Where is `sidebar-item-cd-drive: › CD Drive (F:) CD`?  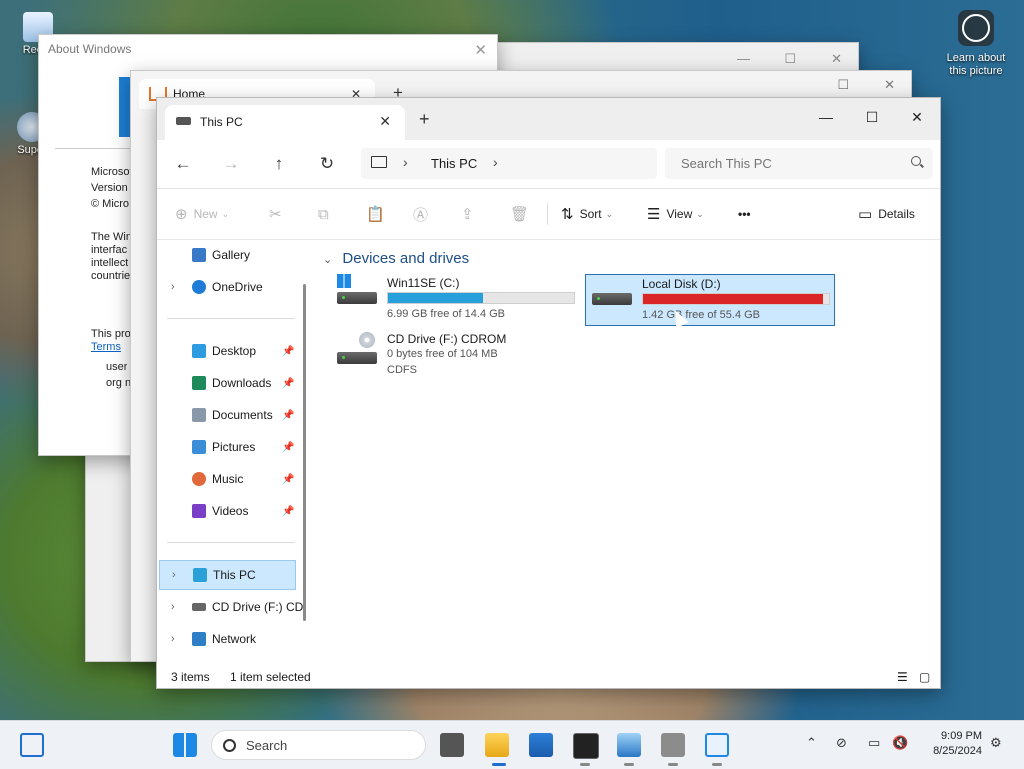 sidebar-item-cd-drive: › CD Drive (F:) CD is located at coordinates (231, 607).